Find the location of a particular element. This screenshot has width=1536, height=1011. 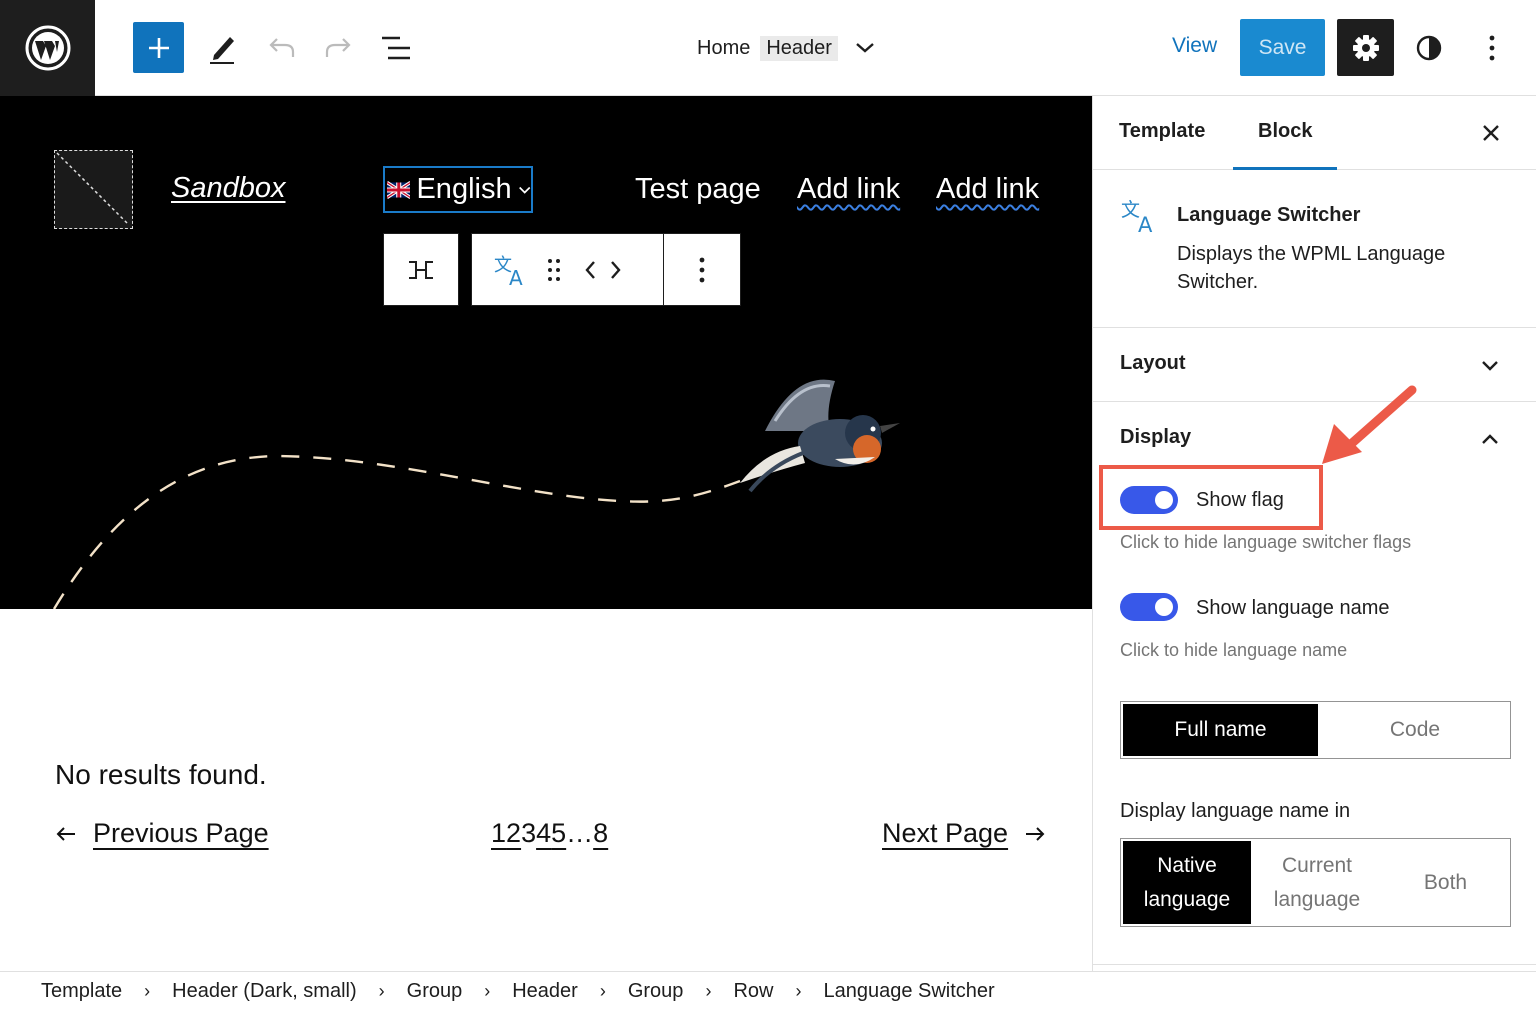

page-number: 5 is located at coordinates (558, 833).